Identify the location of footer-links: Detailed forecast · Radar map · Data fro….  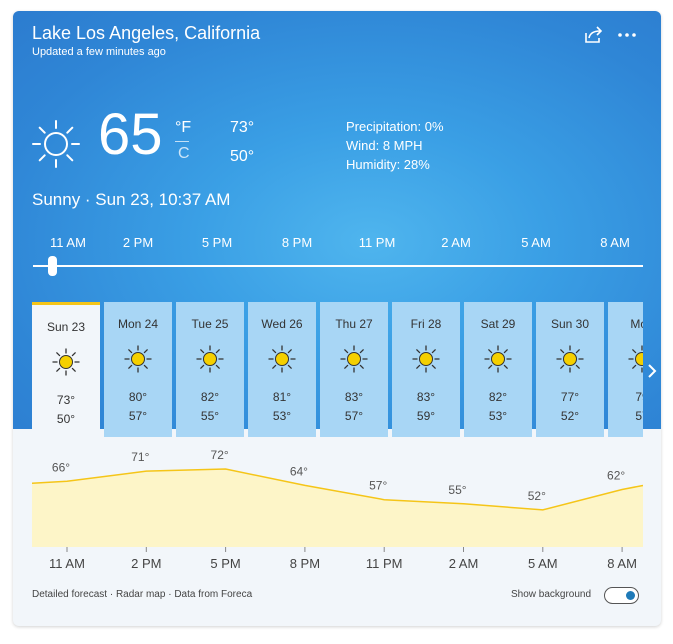
(142, 594).